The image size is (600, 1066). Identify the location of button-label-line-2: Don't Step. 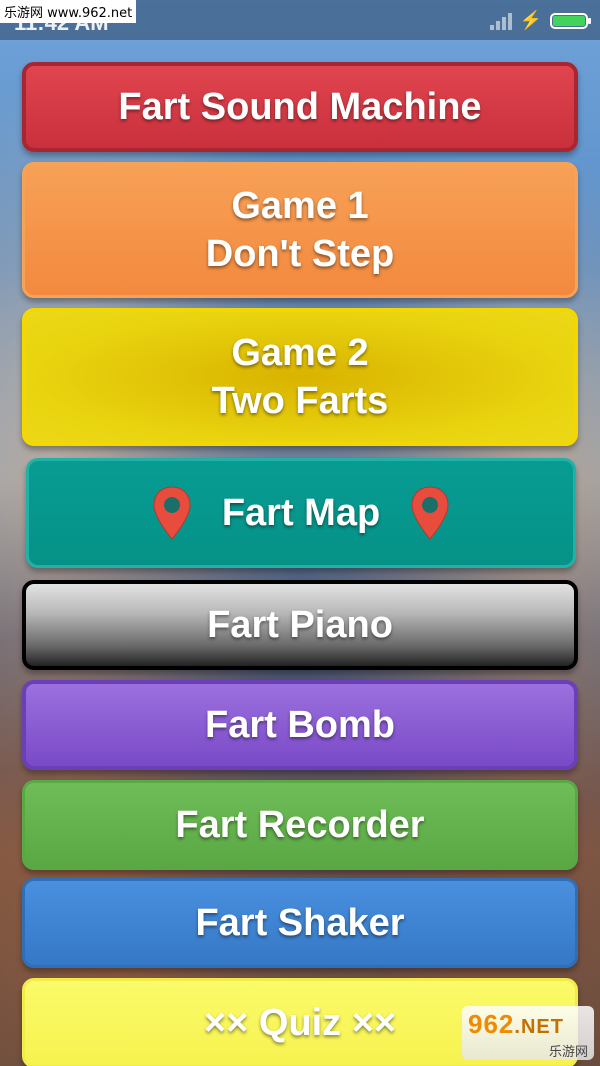
(300, 254).